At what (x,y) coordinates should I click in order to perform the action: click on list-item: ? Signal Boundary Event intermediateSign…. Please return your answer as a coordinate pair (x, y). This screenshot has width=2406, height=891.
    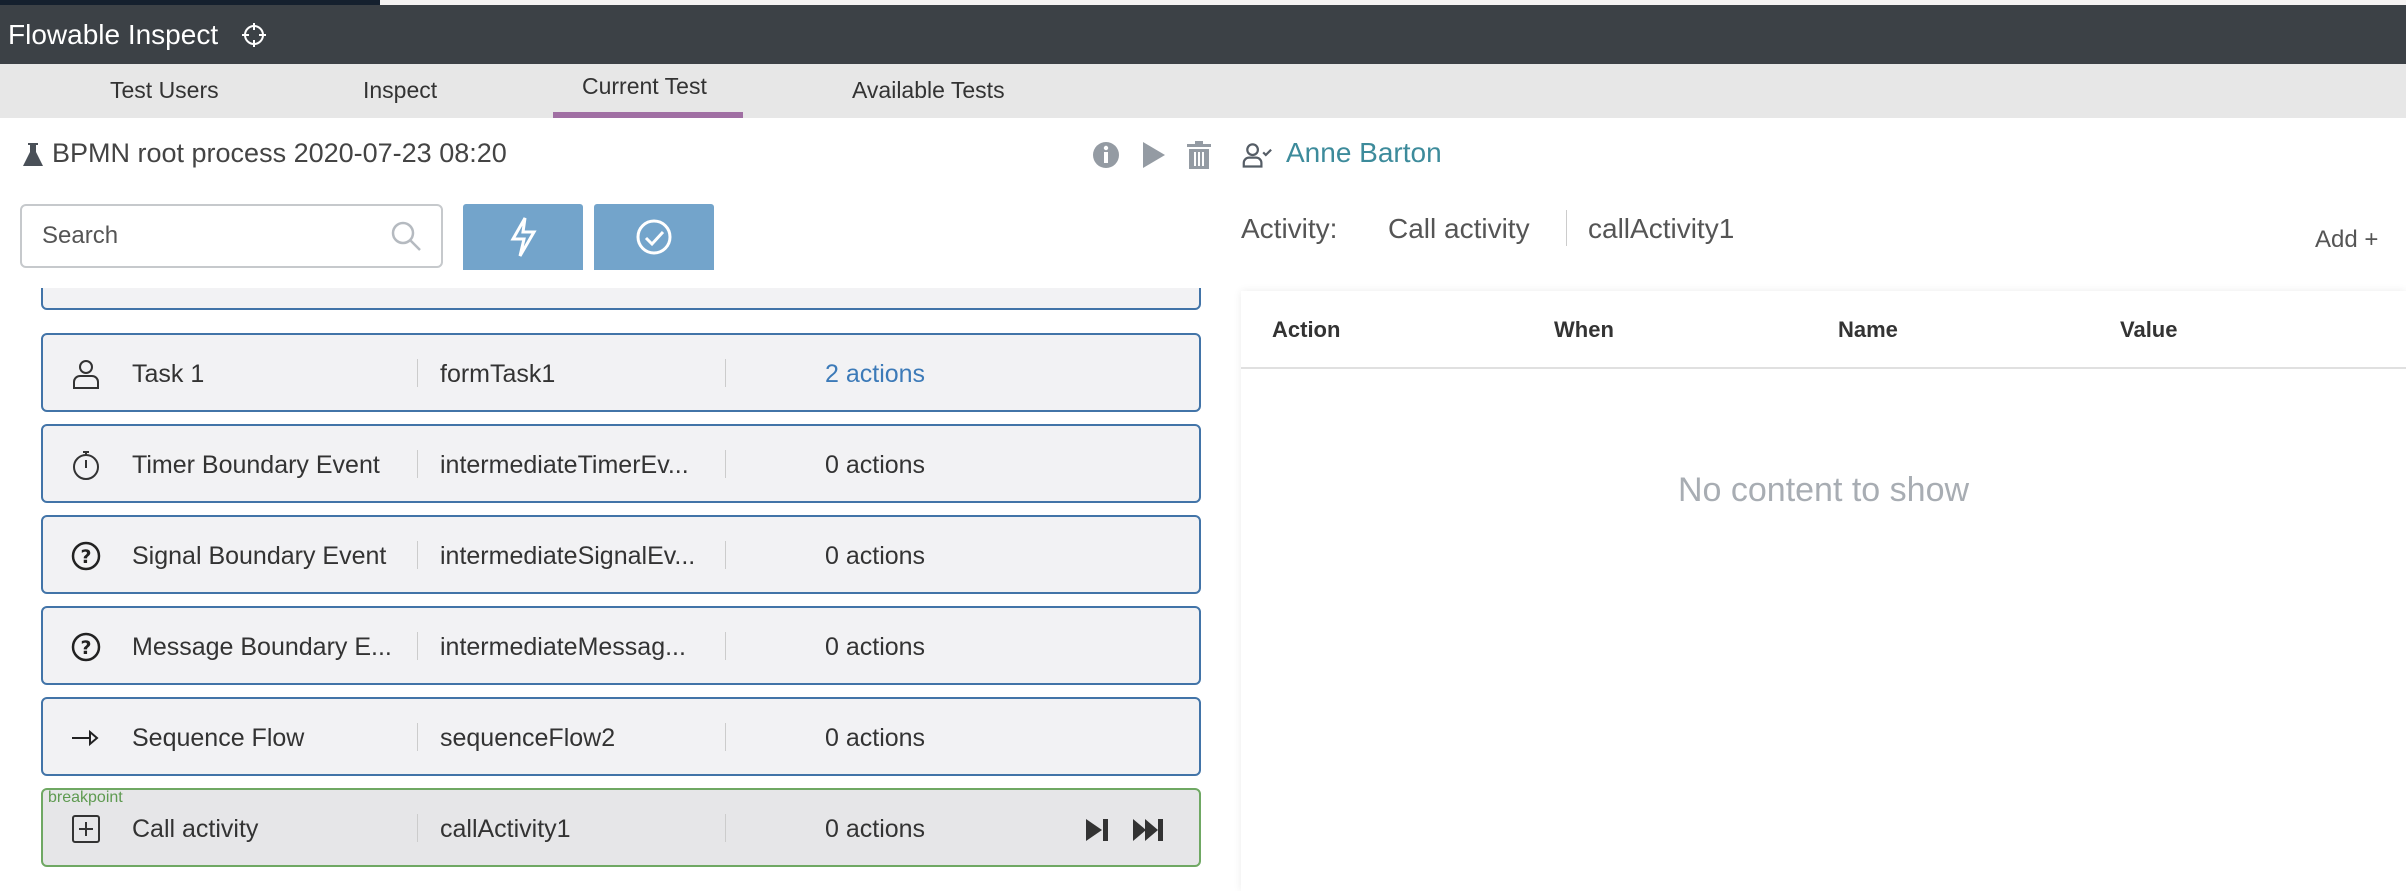
    Looking at the image, I should click on (621, 554).